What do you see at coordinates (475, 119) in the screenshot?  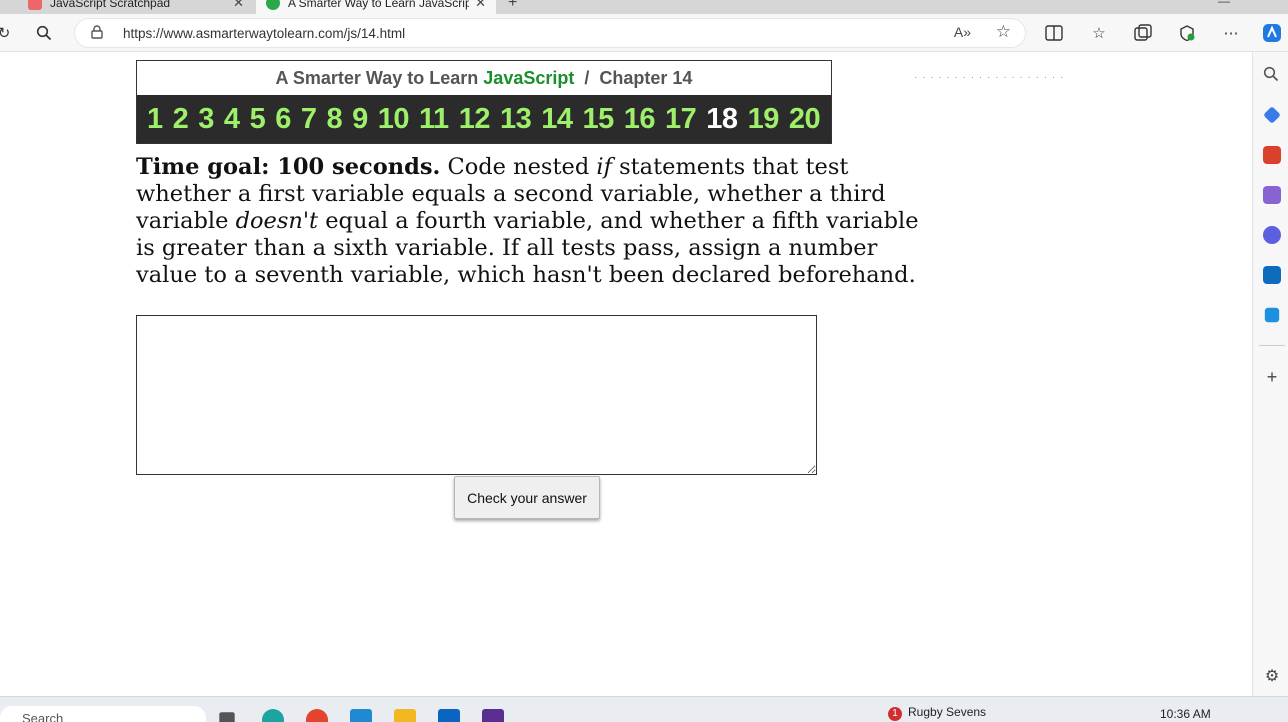 I see `chapter-link-12: 12` at bounding box center [475, 119].